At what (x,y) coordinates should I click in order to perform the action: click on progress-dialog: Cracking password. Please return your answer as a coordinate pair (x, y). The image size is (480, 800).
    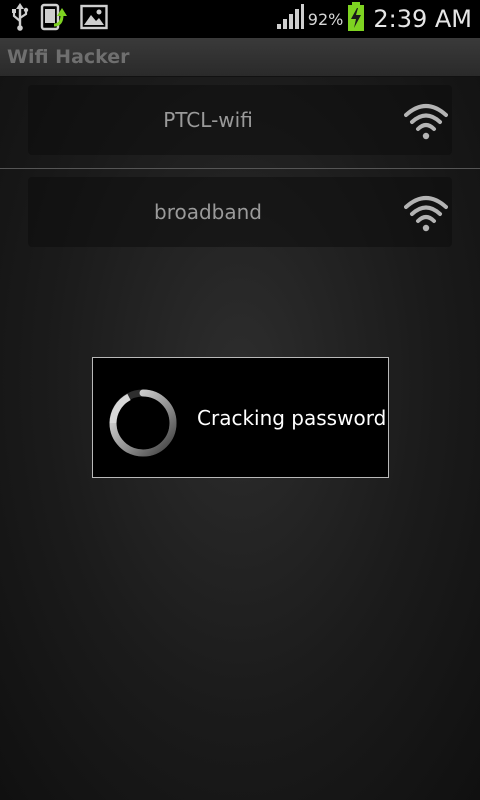
    Looking at the image, I should click on (240, 417).